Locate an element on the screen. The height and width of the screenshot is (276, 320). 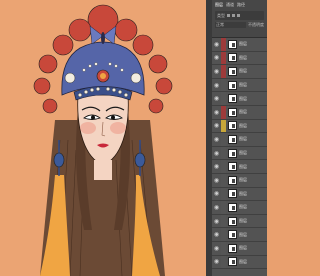
blend-row: 正常 不透明度 is located at coordinates (239, 25).